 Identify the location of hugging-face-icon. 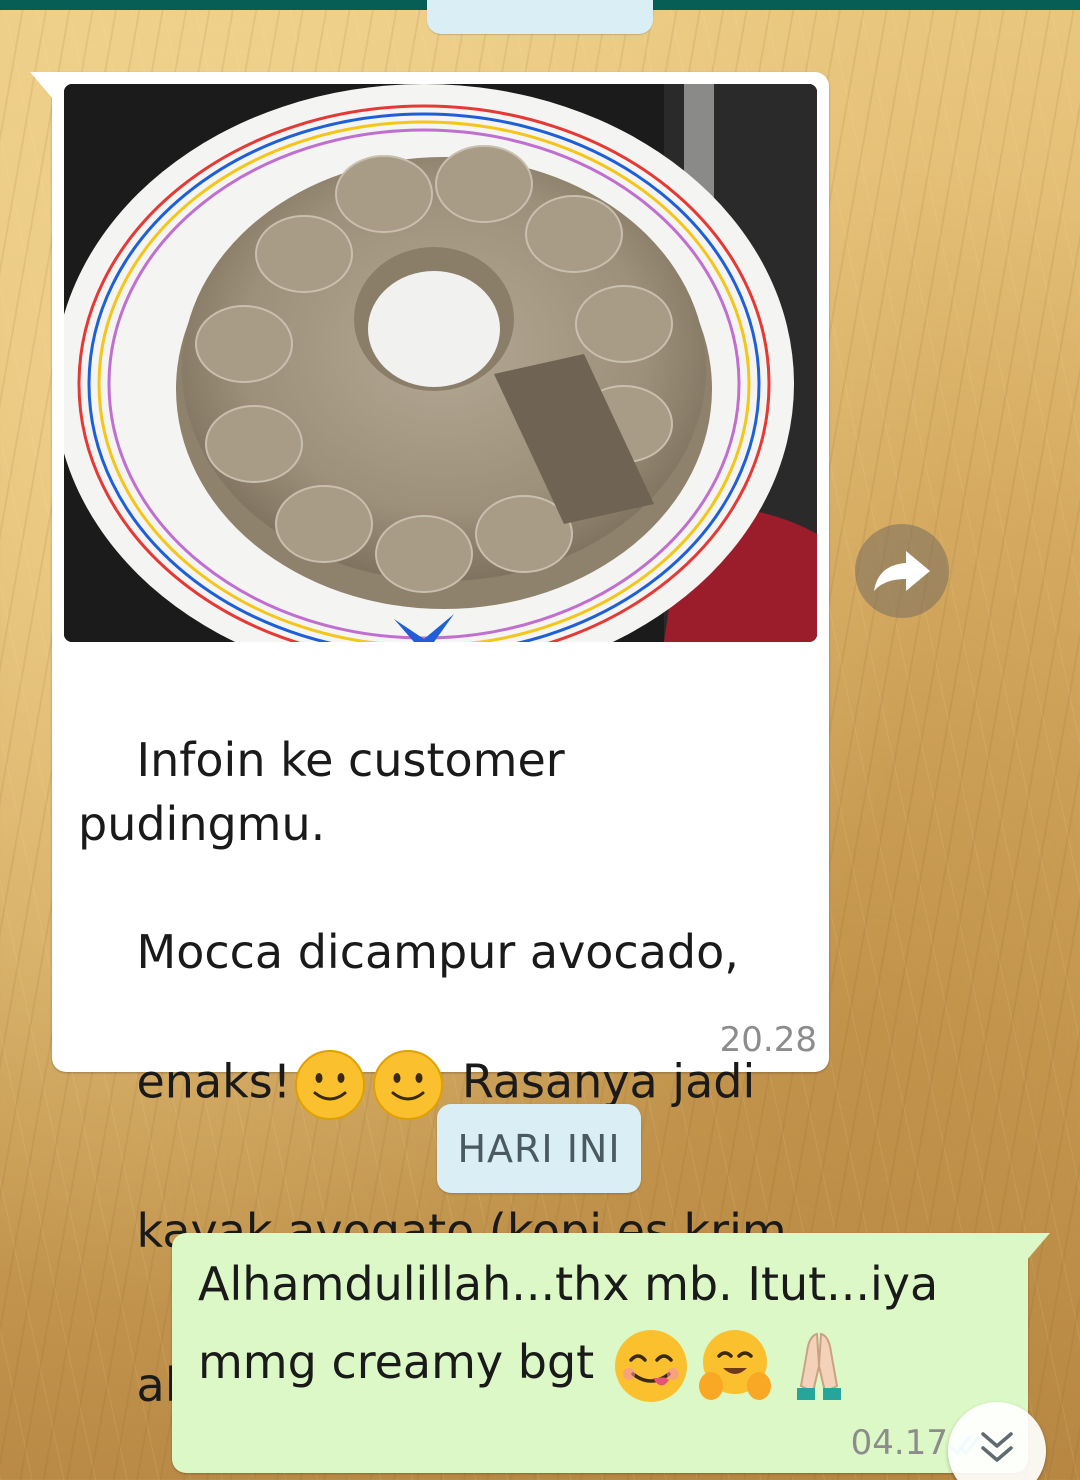
(734, 1364).